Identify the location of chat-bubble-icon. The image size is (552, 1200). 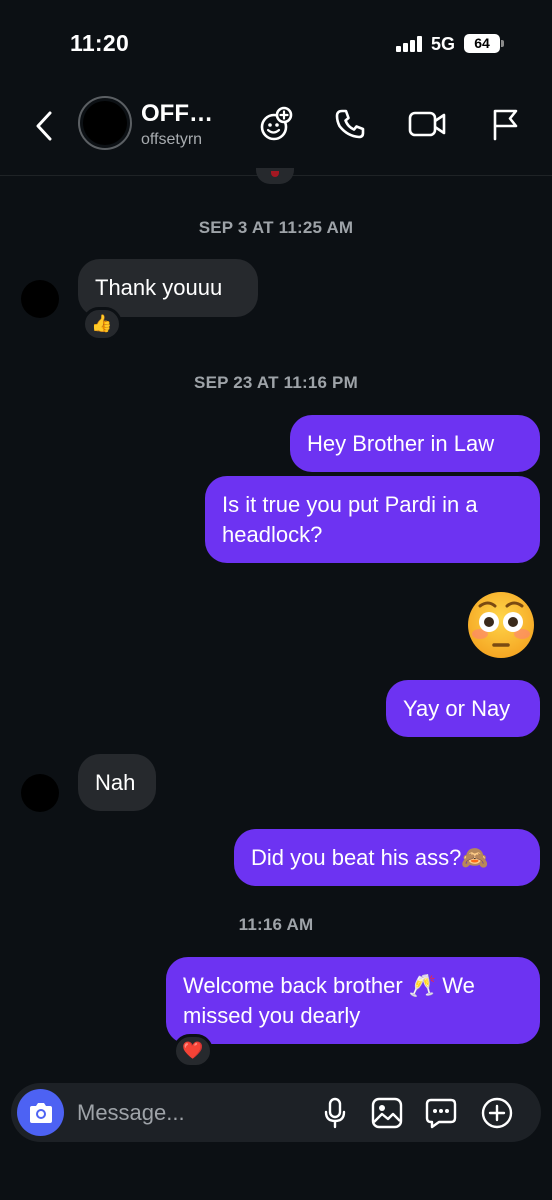
(441, 1113).